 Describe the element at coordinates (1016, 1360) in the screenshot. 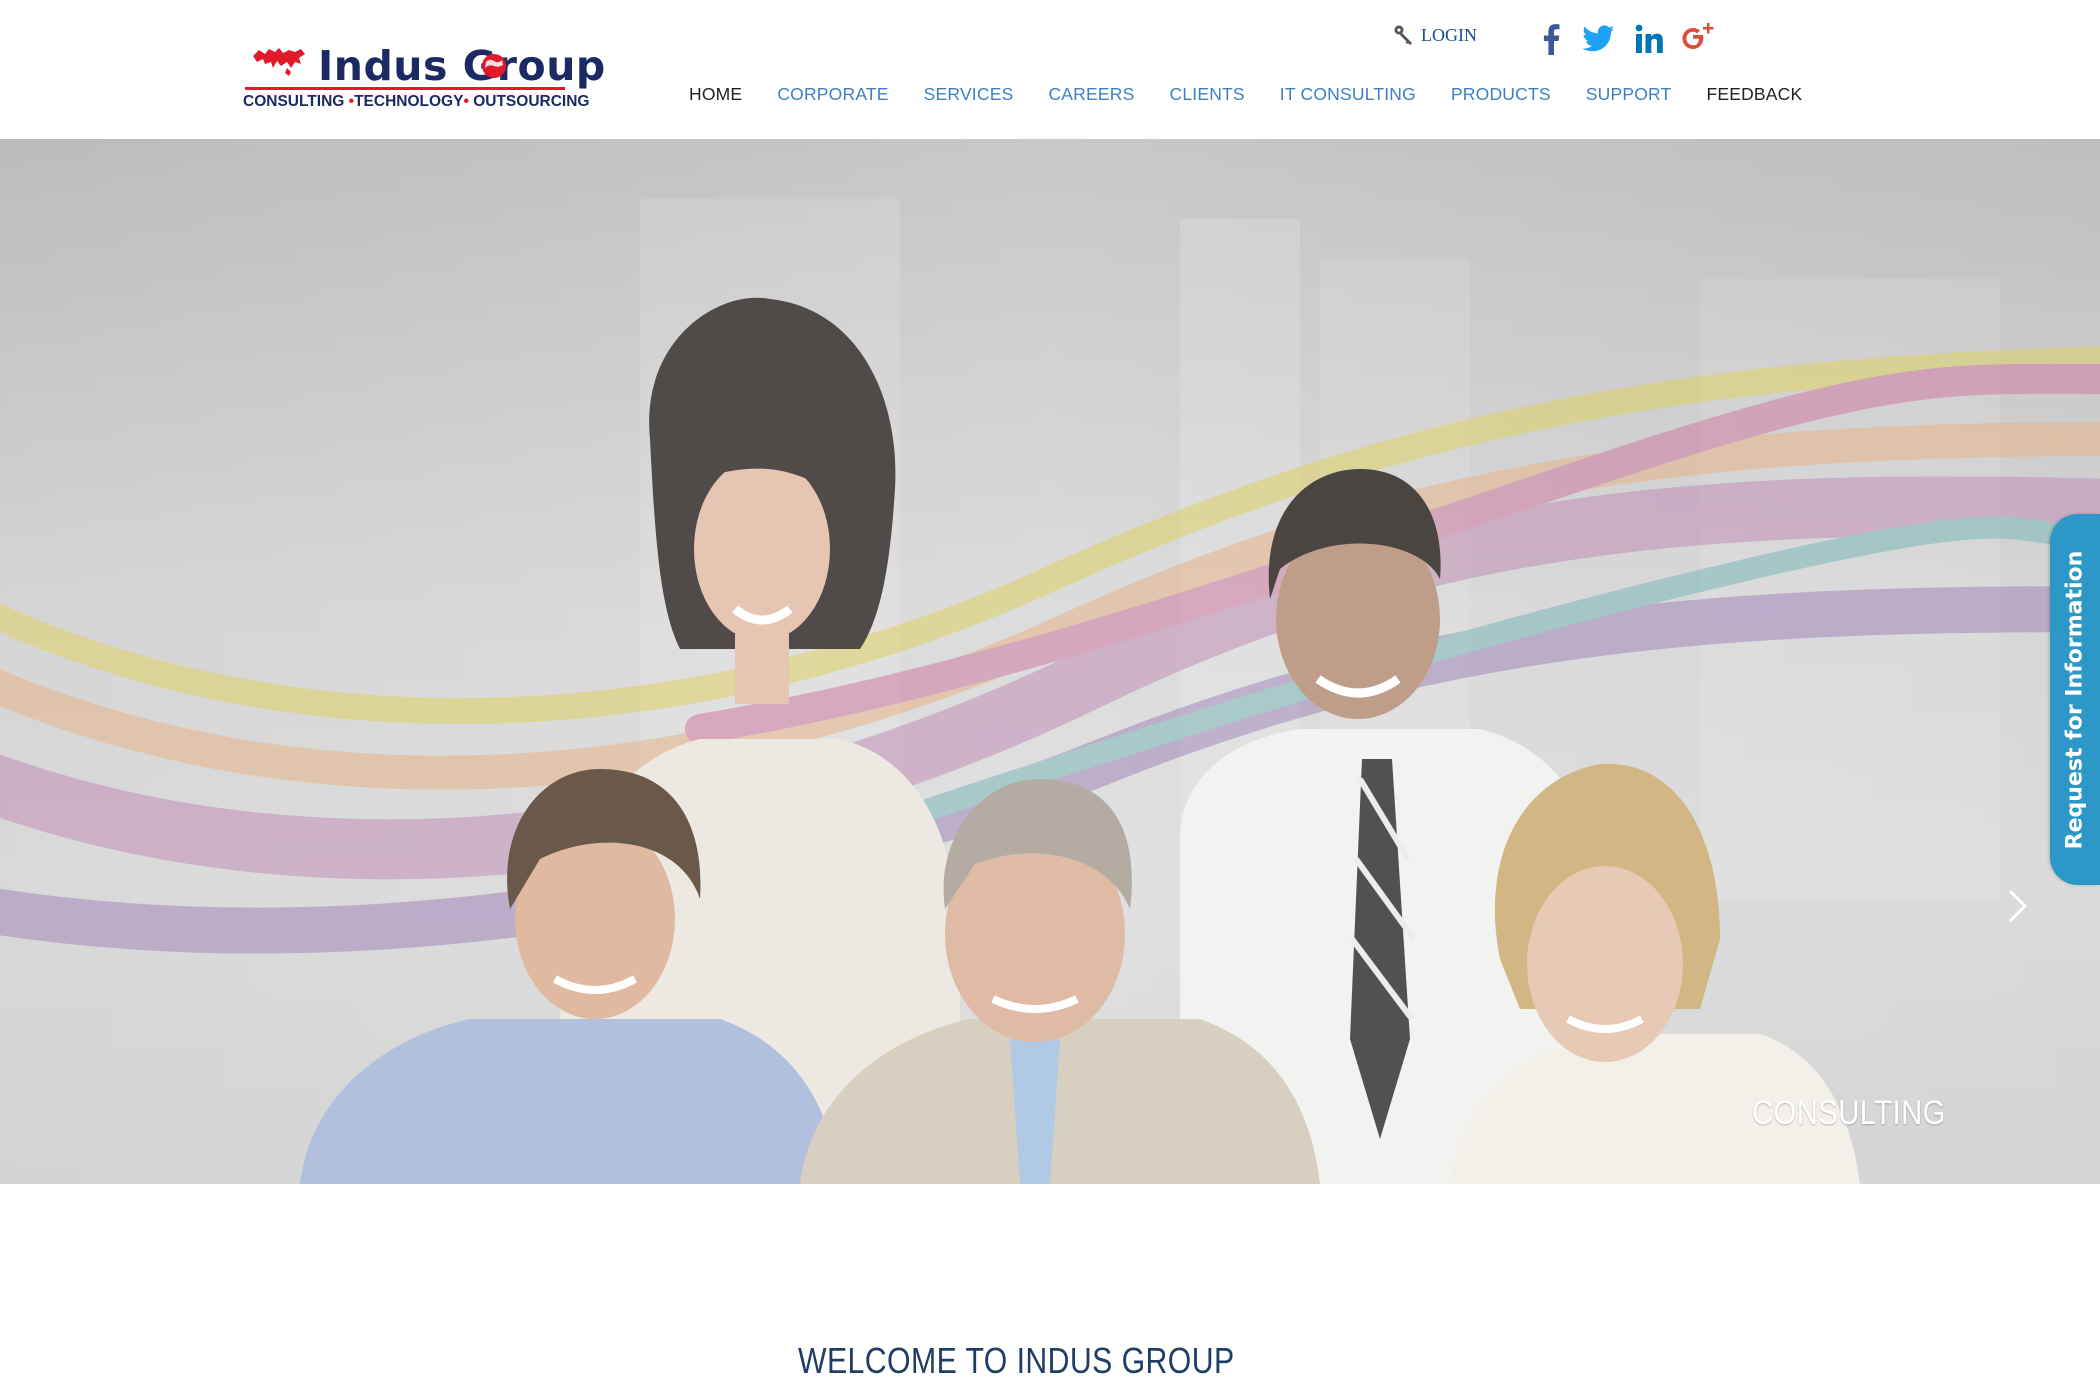

I see `welcome-heading: WELCOME TO INDUS GROUP` at that location.